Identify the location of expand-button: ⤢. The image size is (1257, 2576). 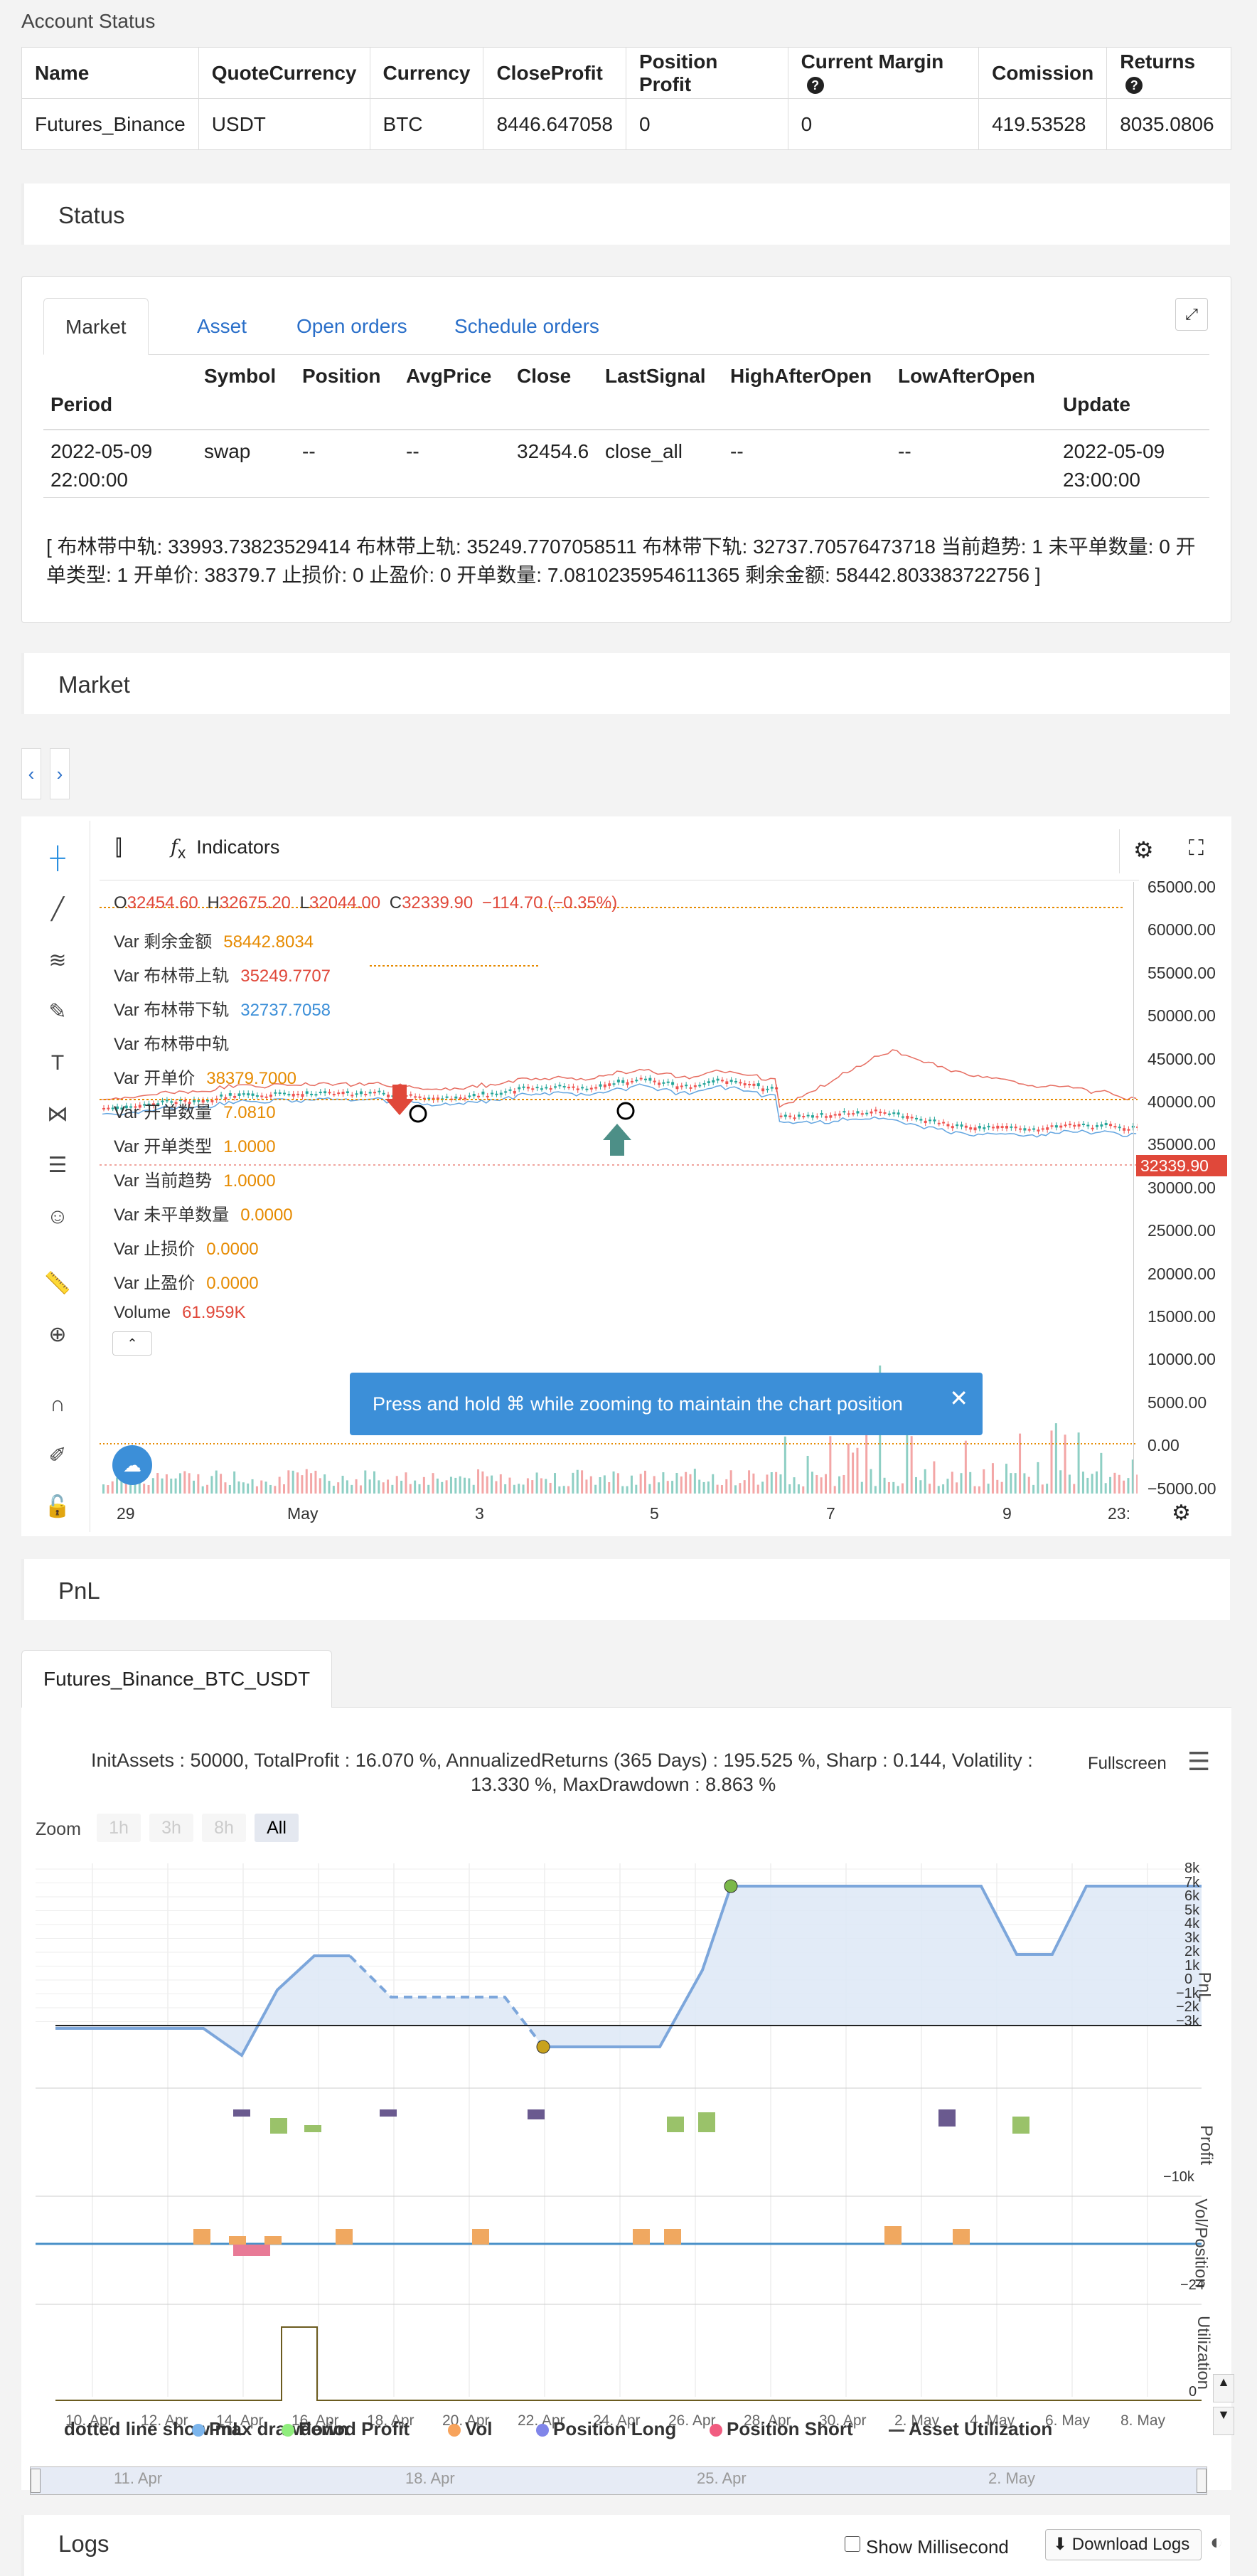
(1191, 314).